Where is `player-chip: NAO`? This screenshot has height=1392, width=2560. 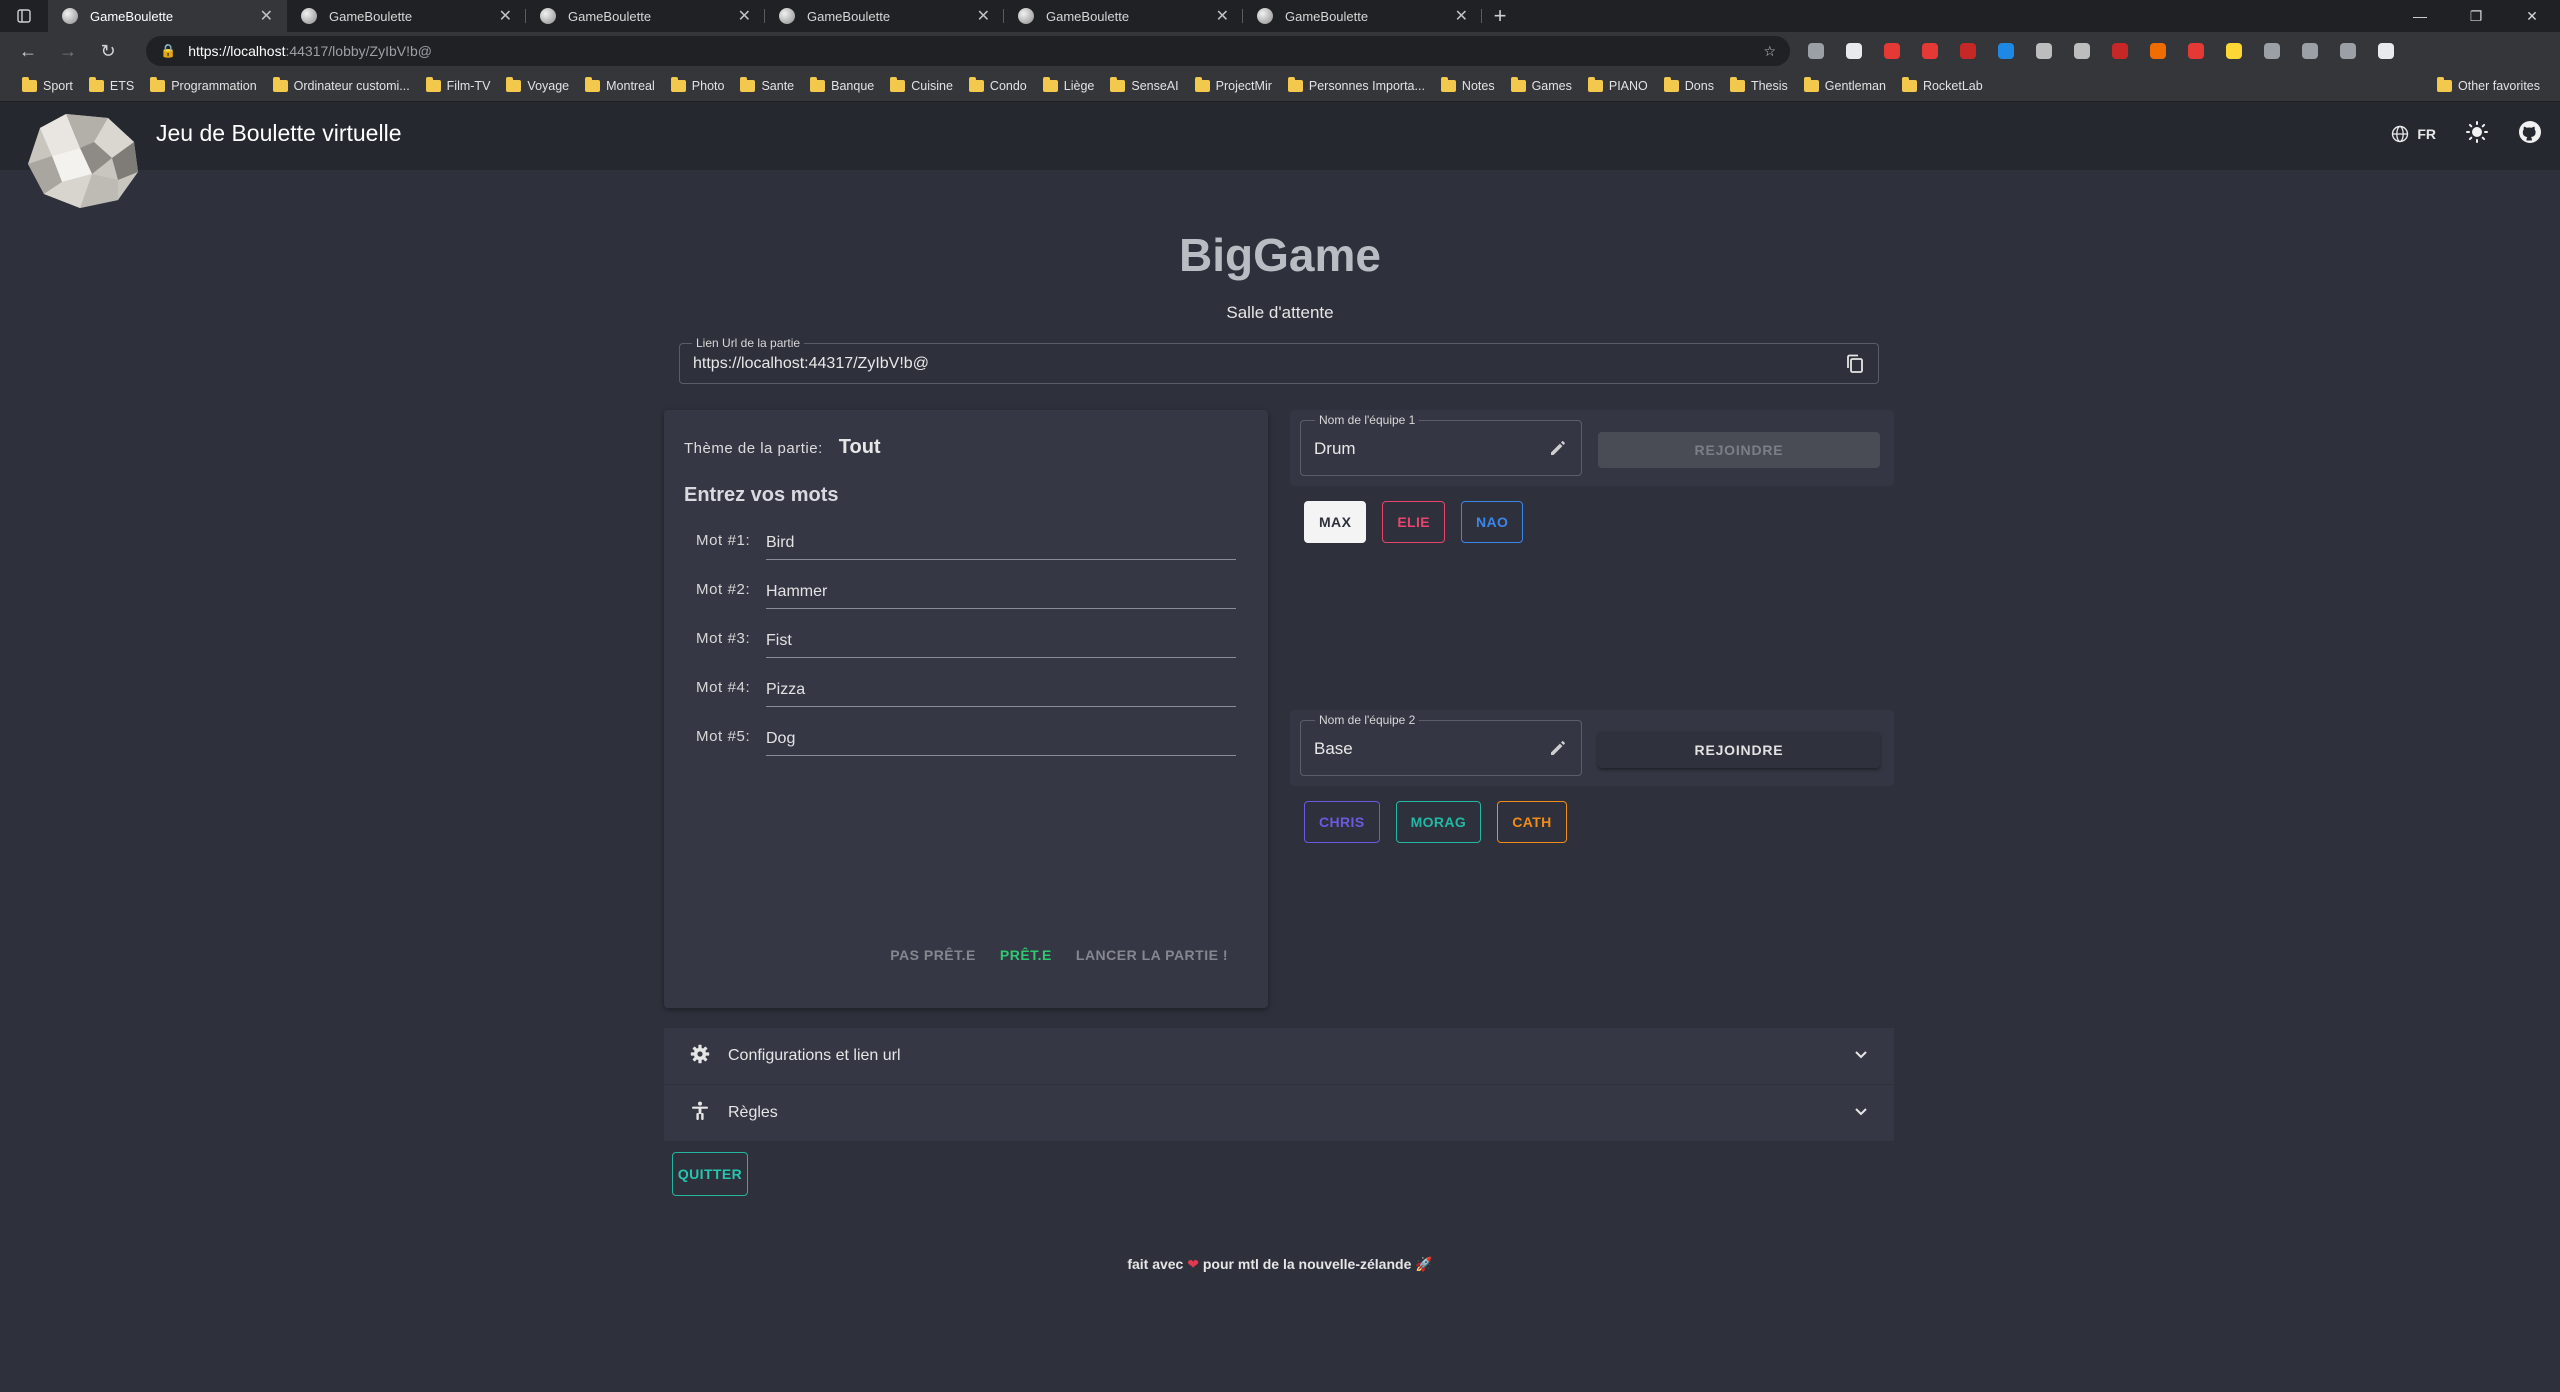
player-chip: NAO is located at coordinates (1492, 522).